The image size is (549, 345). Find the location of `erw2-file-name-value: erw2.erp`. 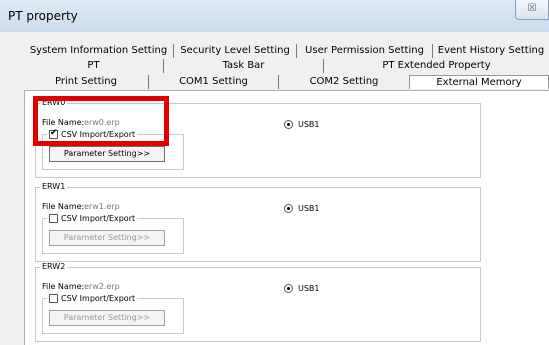

erw2-file-name-value: erw2.erp is located at coordinates (102, 286).